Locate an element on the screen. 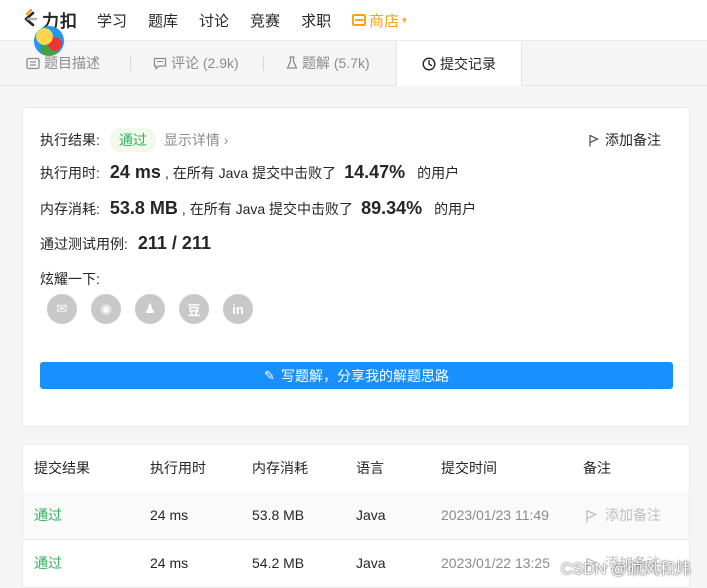 The image size is (707, 588). qq-icon: ♟ is located at coordinates (150, 309).